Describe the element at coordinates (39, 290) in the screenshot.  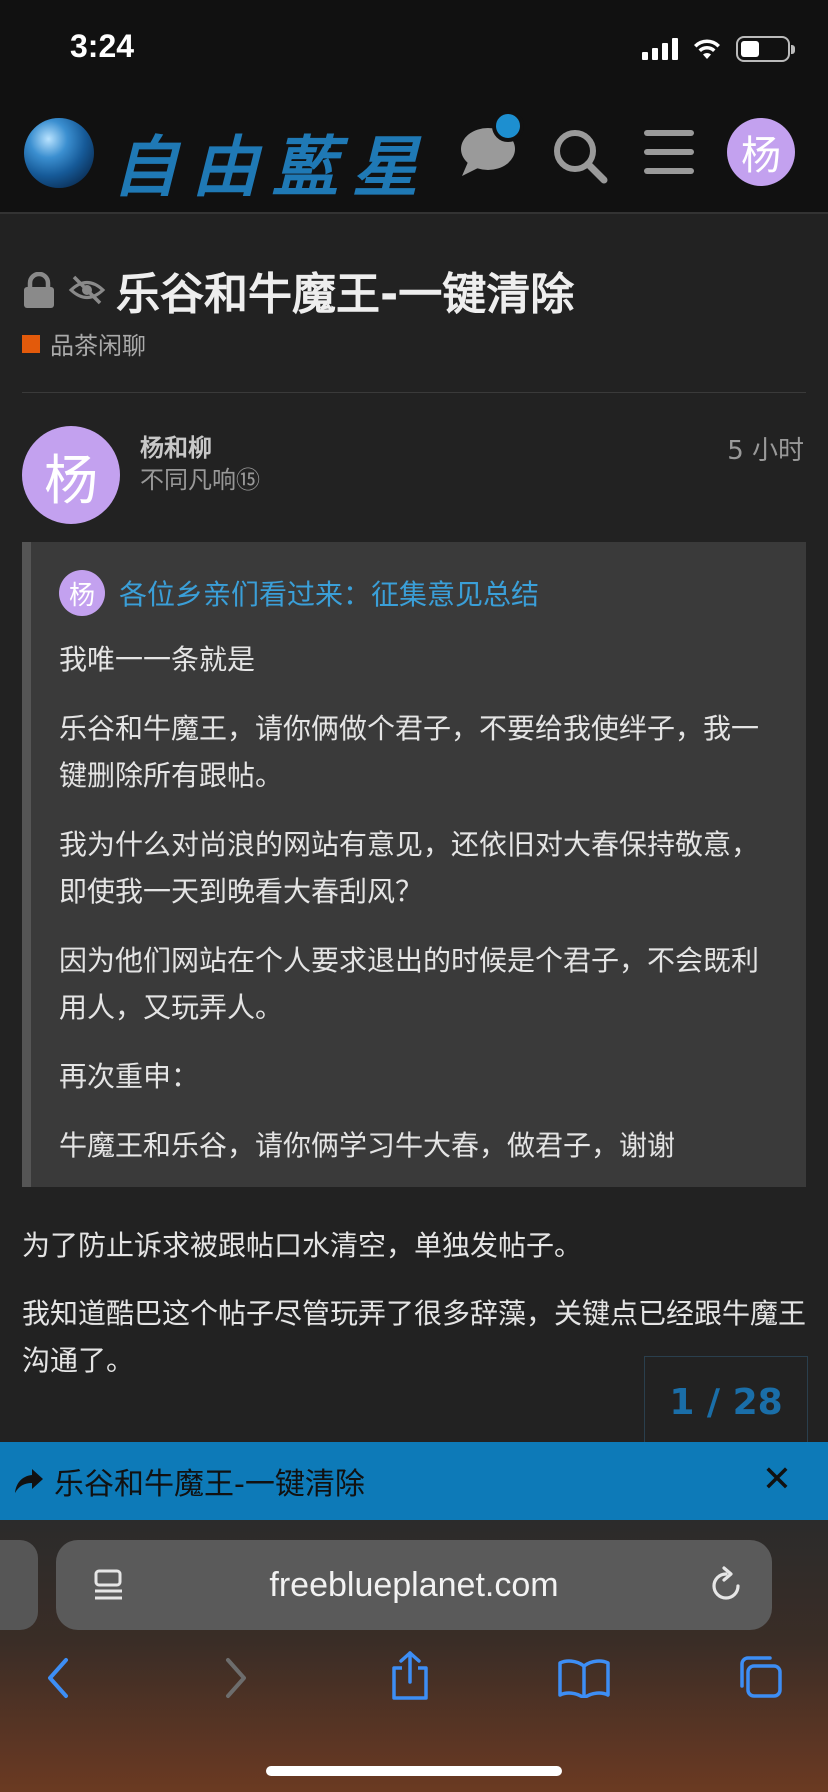
I see `lock-icon` at that location.